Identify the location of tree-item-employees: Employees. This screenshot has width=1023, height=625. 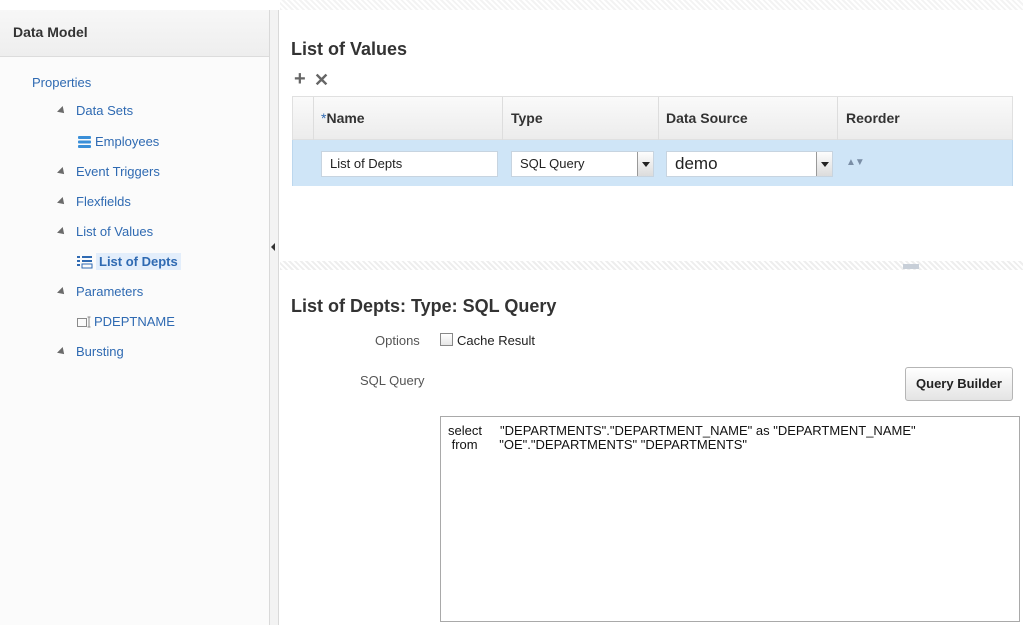
(118, 142).